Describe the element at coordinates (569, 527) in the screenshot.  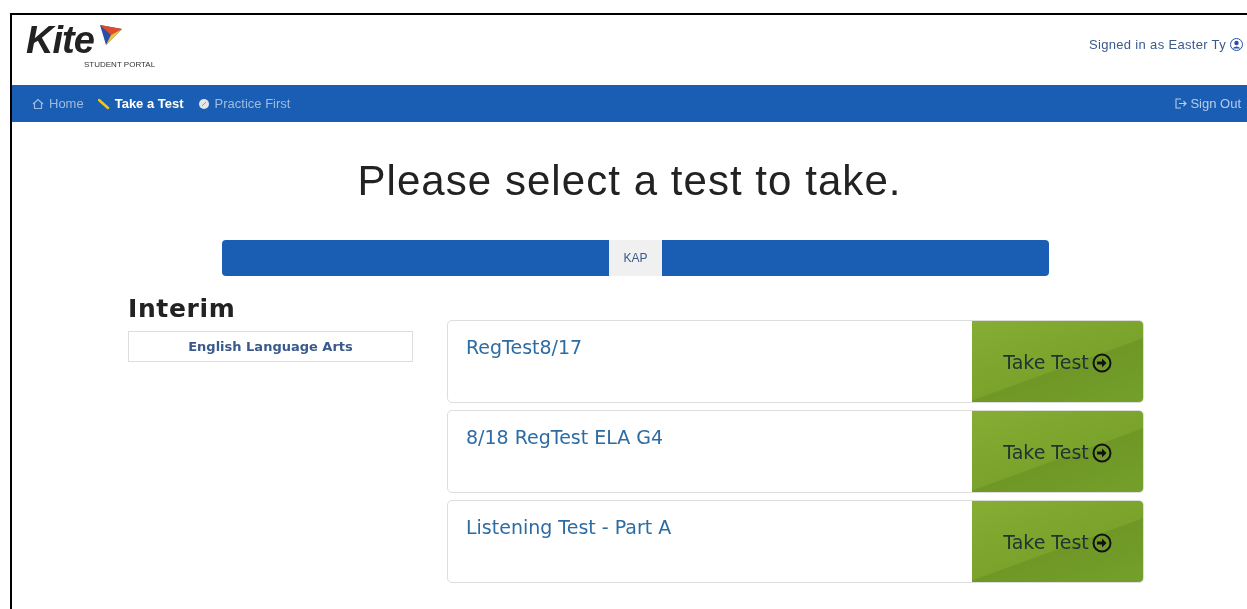
I see `test-name: Listening Test - Part A` at that location.